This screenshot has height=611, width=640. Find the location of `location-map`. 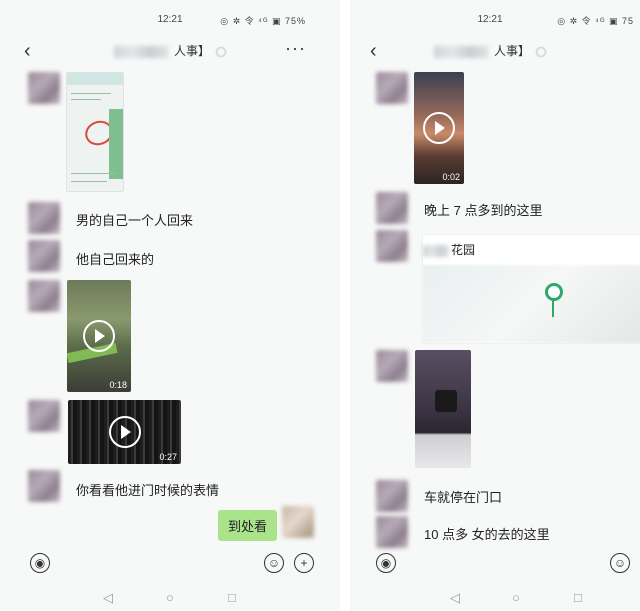

location-map is located at coordinates (531, 304).